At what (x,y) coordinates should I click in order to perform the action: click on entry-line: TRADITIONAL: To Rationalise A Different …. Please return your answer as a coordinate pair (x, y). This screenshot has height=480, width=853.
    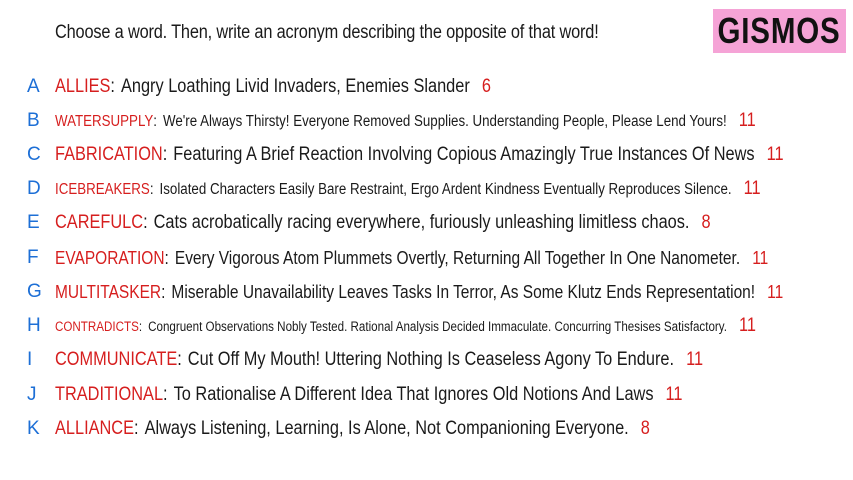
    Looking at the image, I should click on (369, 395).